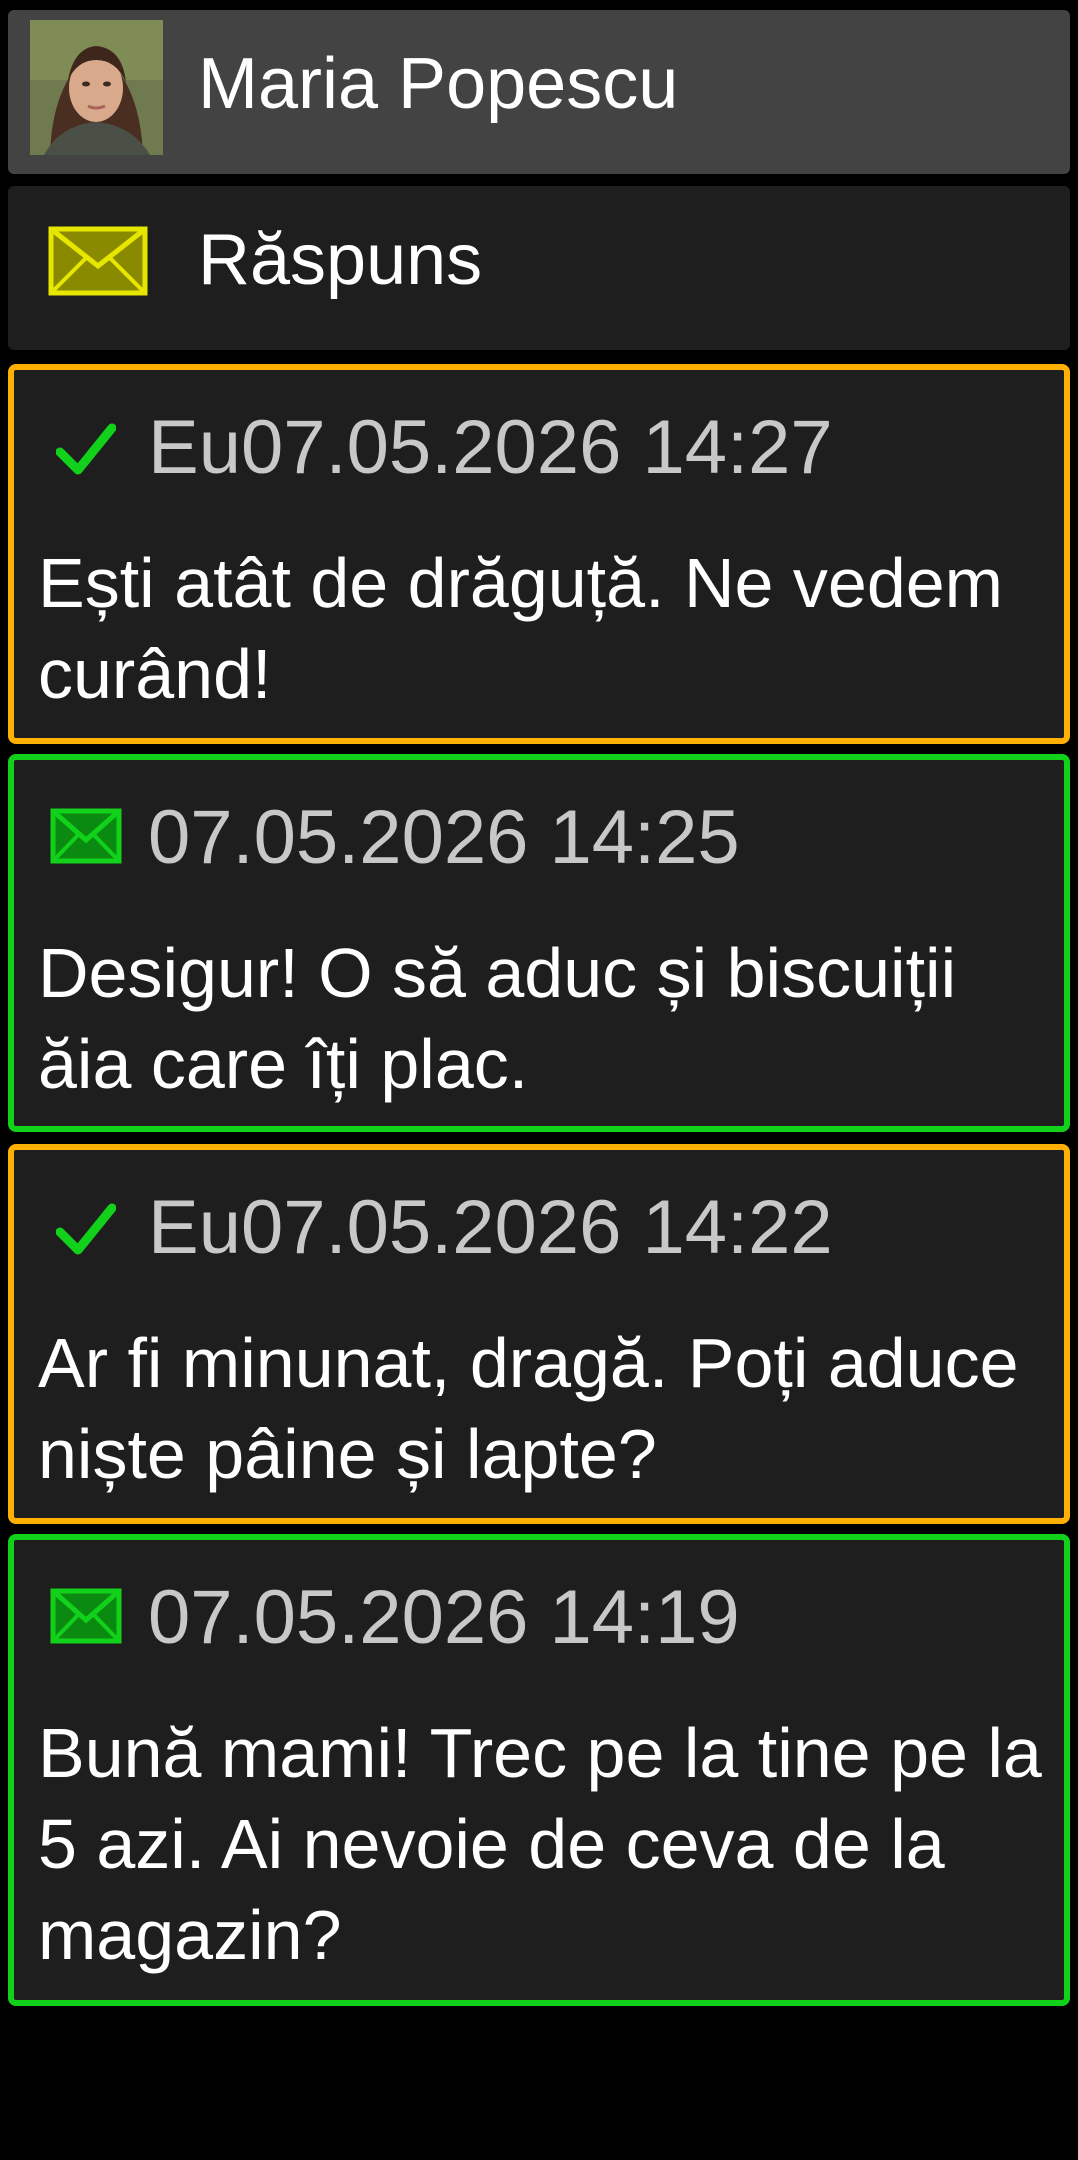  Describe the element at coordinates (536, 447) in the screenshot. I see `message-time: 07.05.2026 14:27` at that location.